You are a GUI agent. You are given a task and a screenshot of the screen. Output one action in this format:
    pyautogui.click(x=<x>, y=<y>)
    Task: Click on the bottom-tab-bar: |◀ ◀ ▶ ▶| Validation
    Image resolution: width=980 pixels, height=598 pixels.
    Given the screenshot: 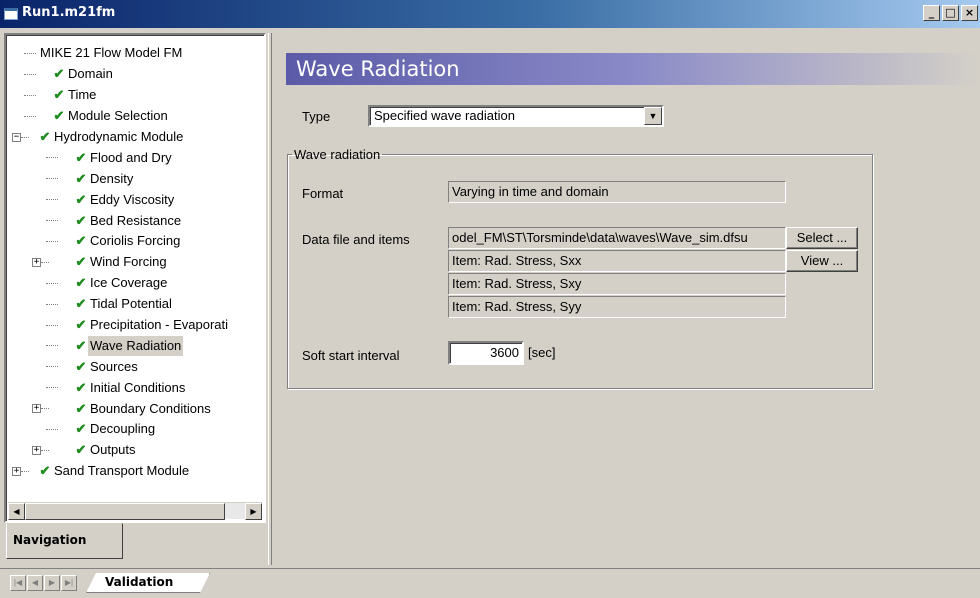 What is the action you would take?
    pyautogui.click(x=490, y=583)
    